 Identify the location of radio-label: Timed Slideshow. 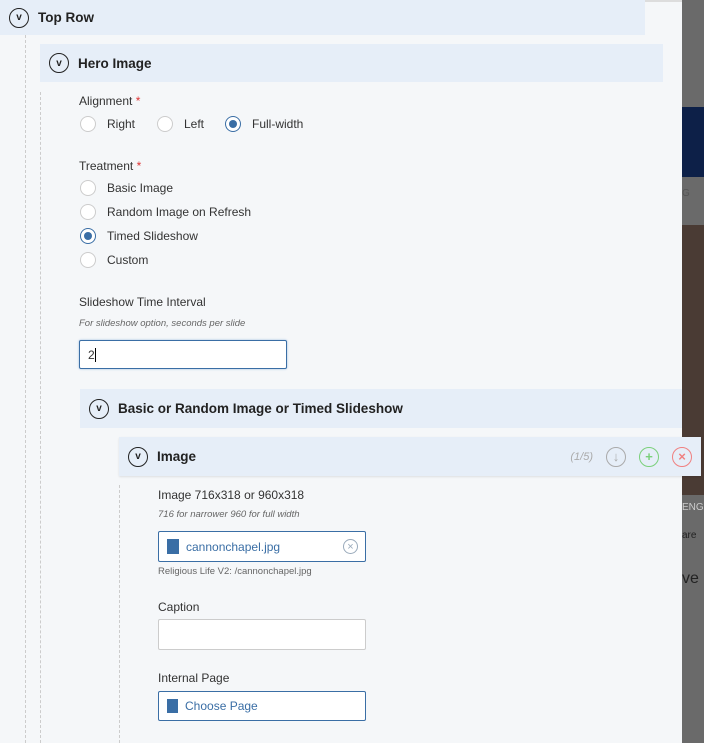
(152, 236).